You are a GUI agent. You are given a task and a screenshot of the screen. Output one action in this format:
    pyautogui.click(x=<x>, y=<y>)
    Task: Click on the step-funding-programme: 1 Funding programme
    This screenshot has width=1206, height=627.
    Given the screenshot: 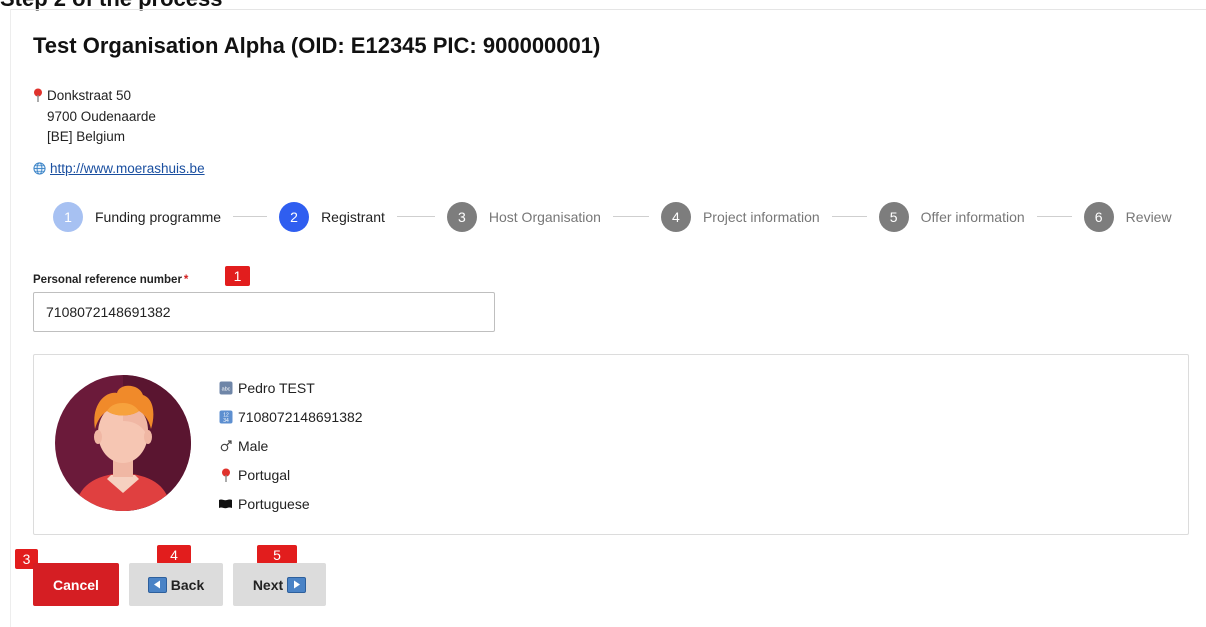 What is the action you would take?
    pyautogui.click(x=137, y=216)
    